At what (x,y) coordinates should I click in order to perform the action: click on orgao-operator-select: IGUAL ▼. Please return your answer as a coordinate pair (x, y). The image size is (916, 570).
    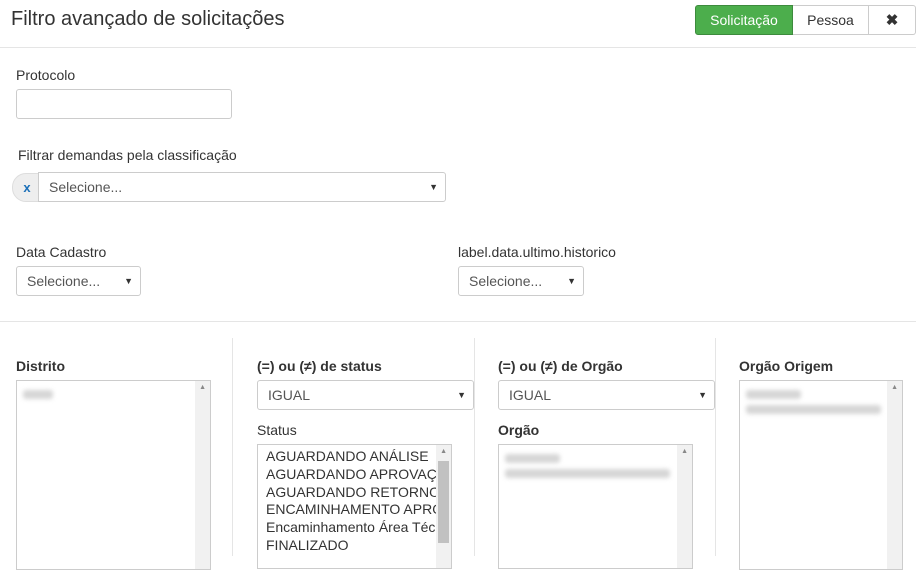
    Looking at the image, I should click on (606, 395).